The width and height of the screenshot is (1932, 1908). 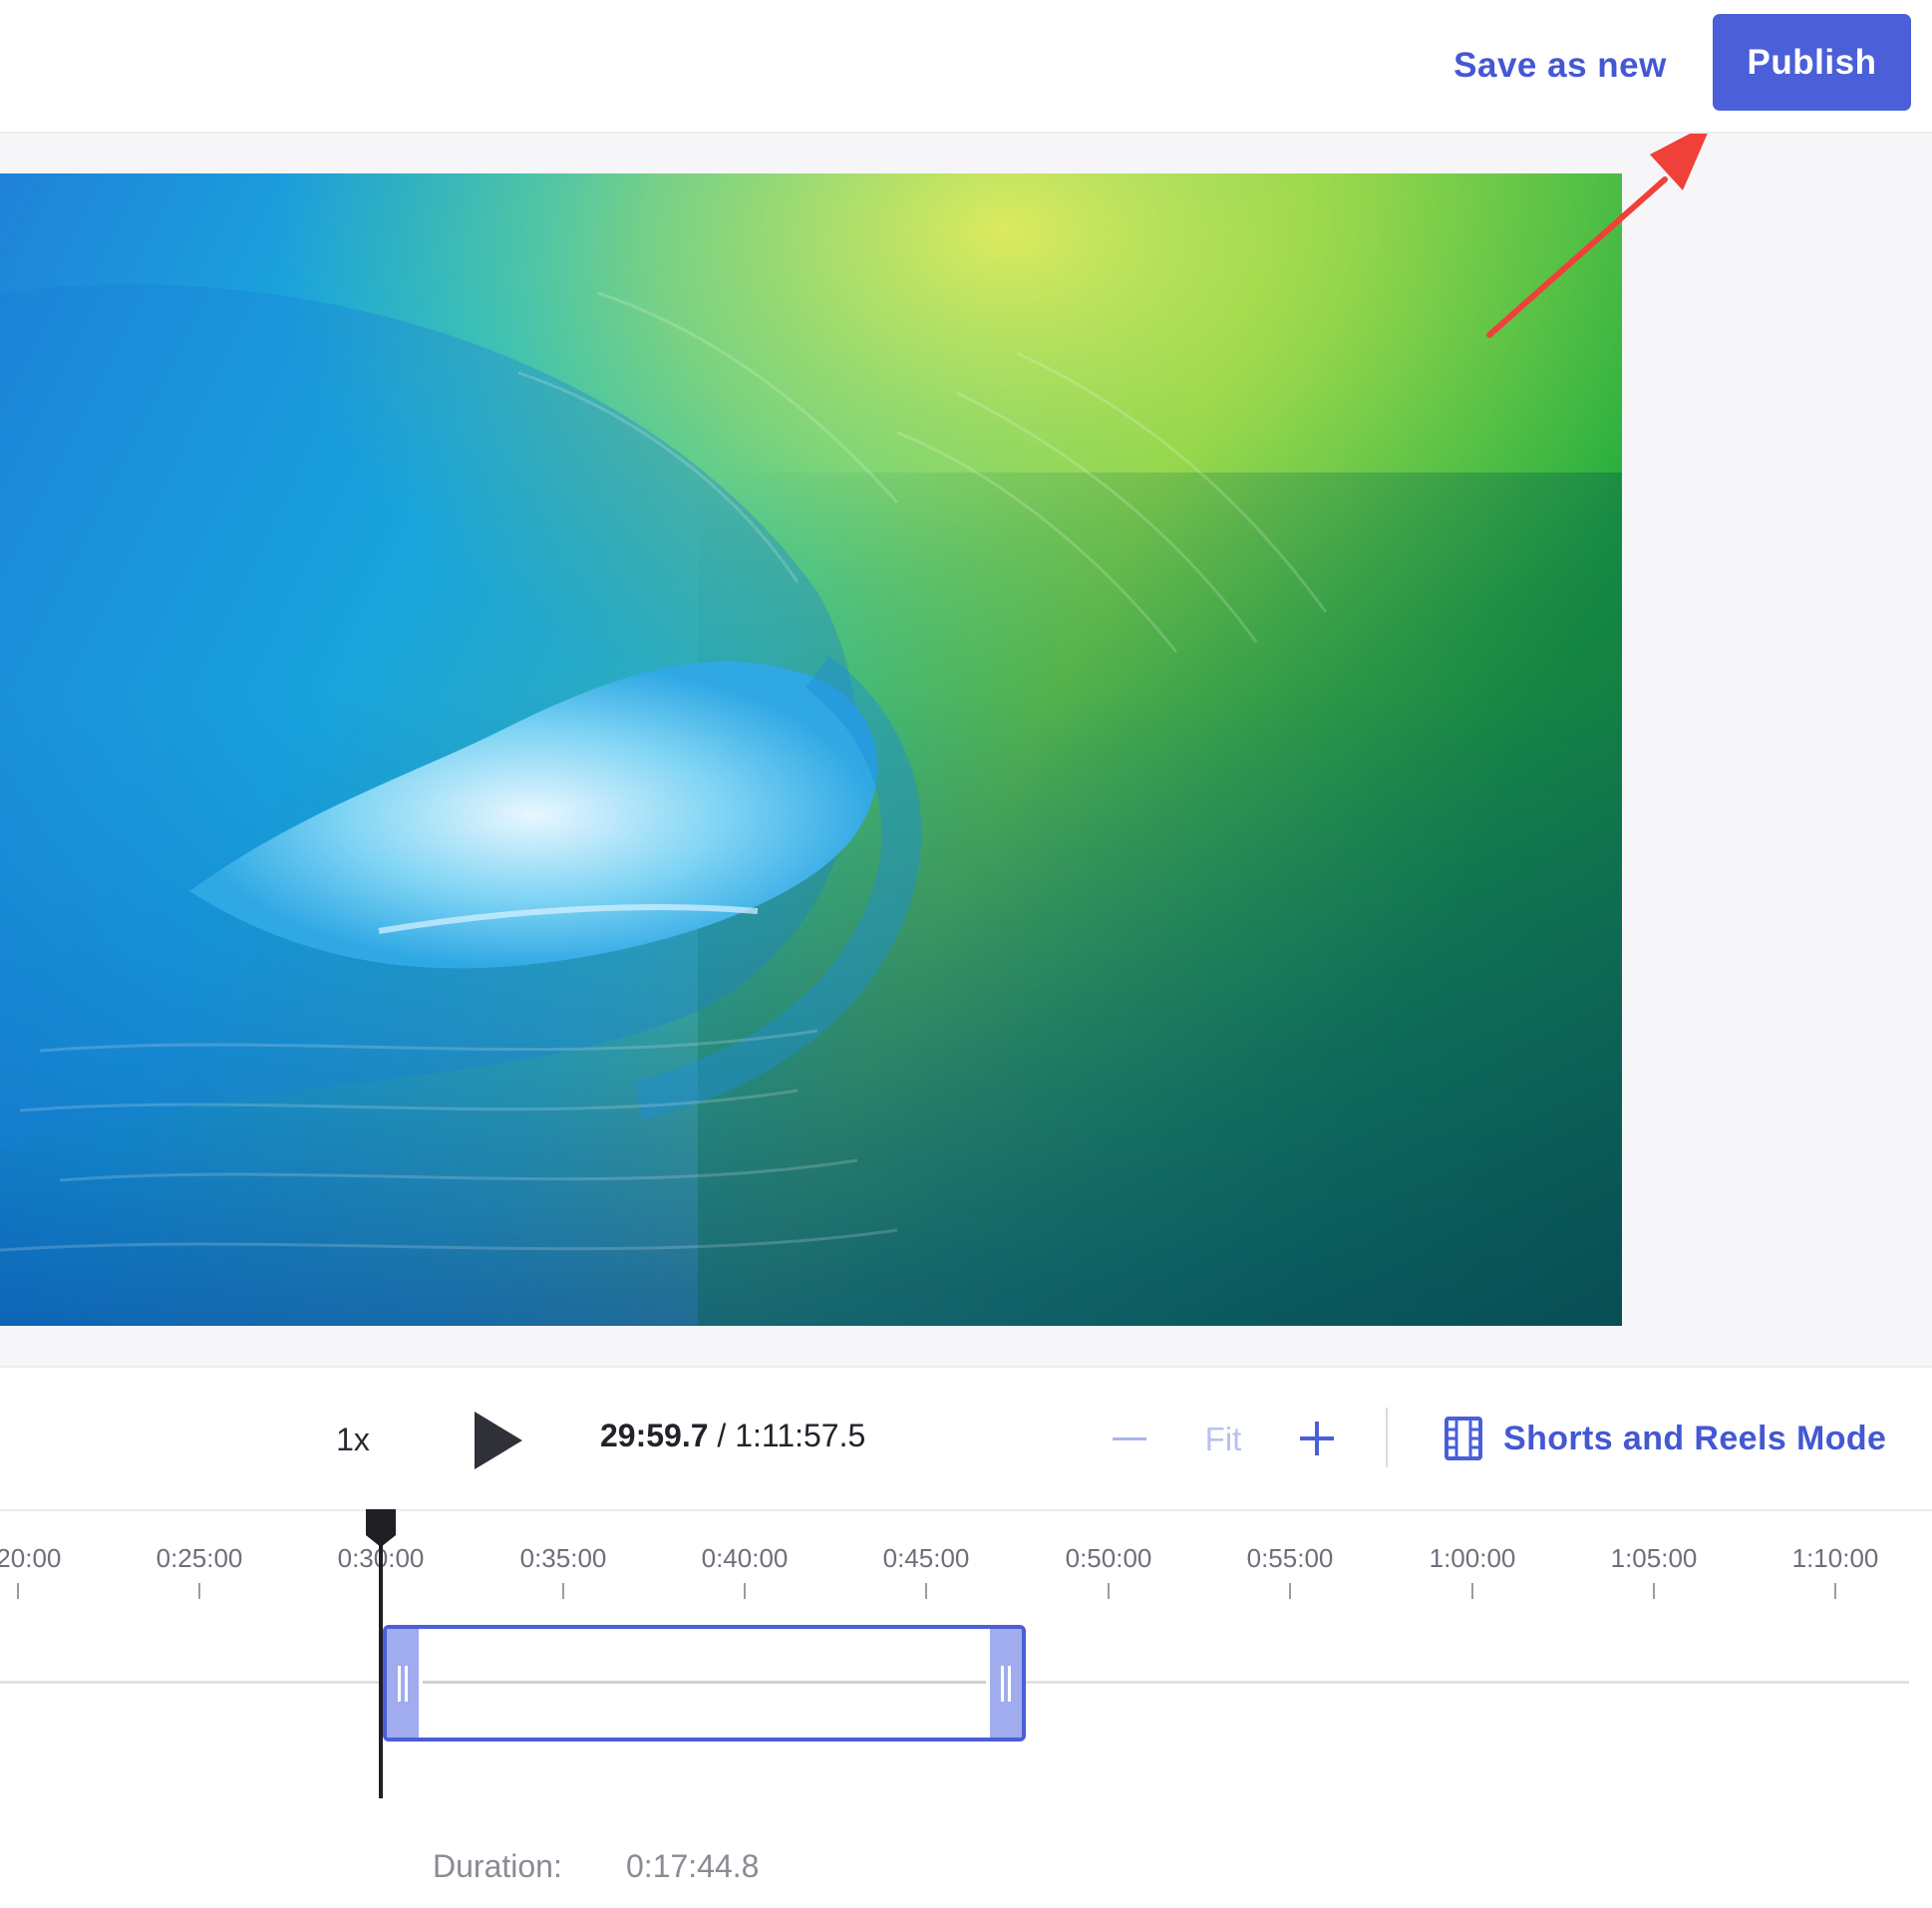 I want to click on tick-label: 0:55:00, so click(x=1290, y=1558).